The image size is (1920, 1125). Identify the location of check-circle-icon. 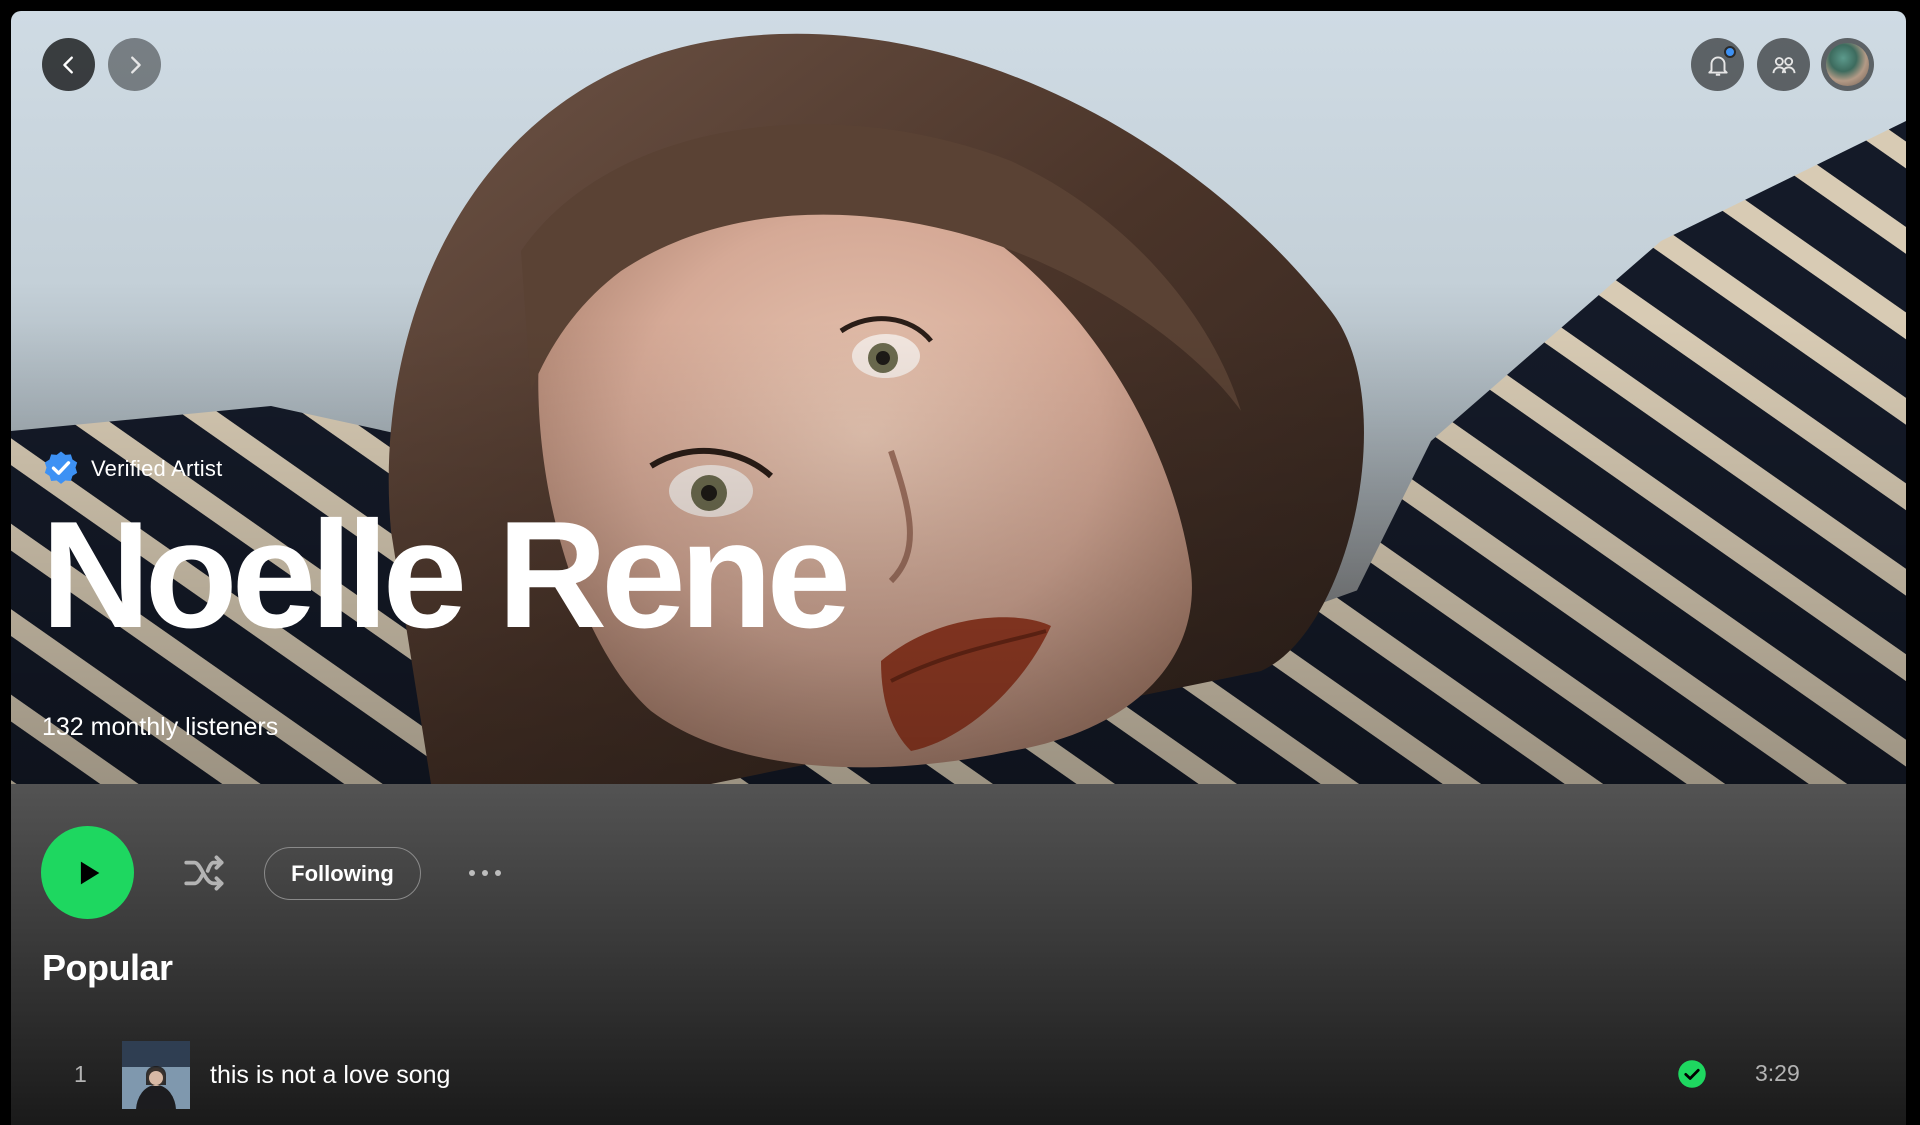
(1692, 1074).